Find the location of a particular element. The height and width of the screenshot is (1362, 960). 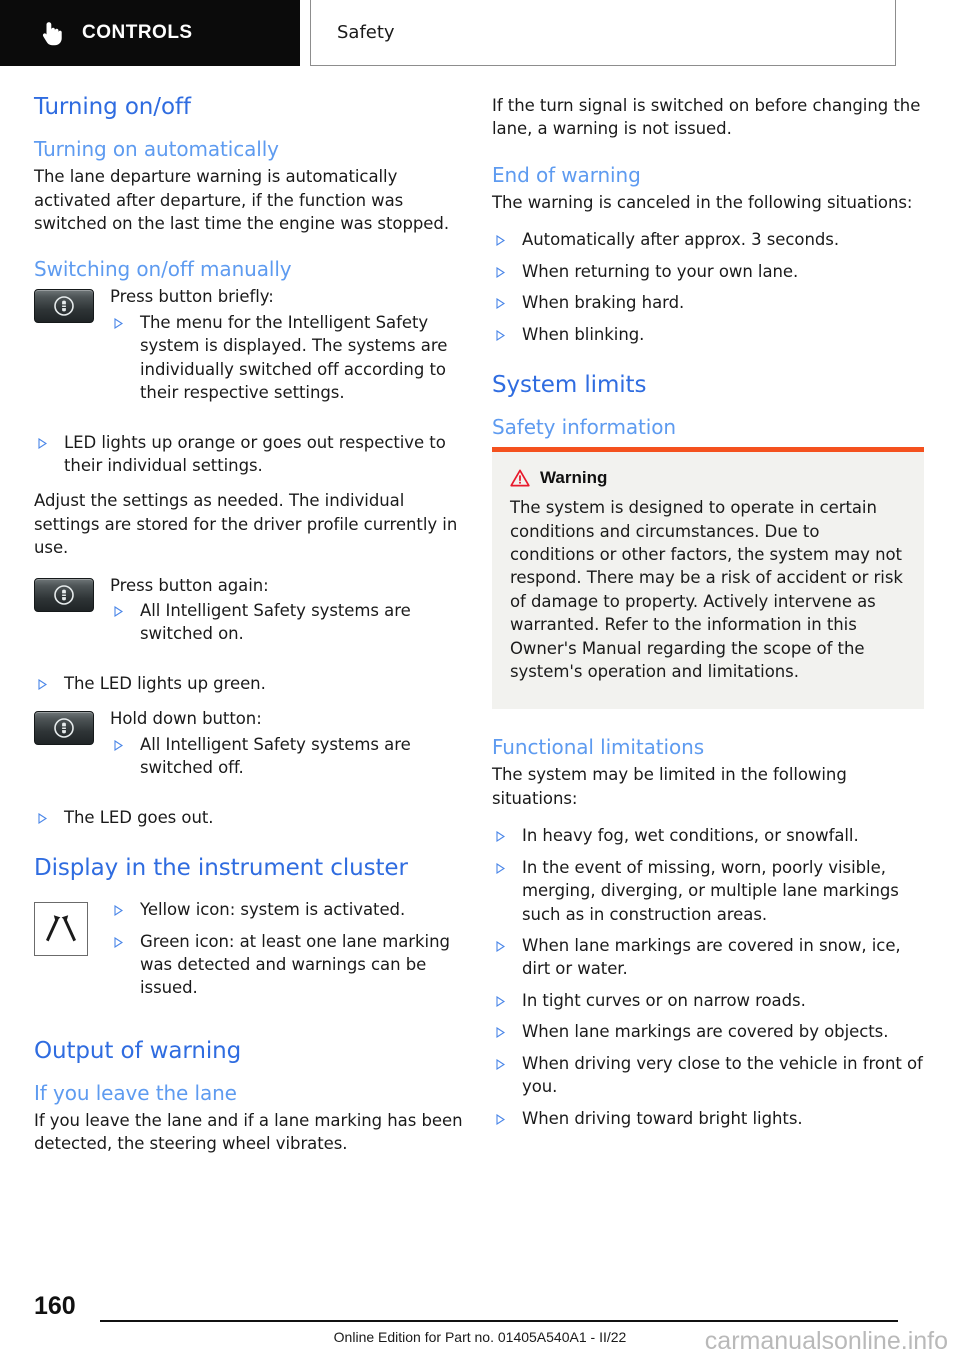

footer-divider is located at coordinates (499, 1321).